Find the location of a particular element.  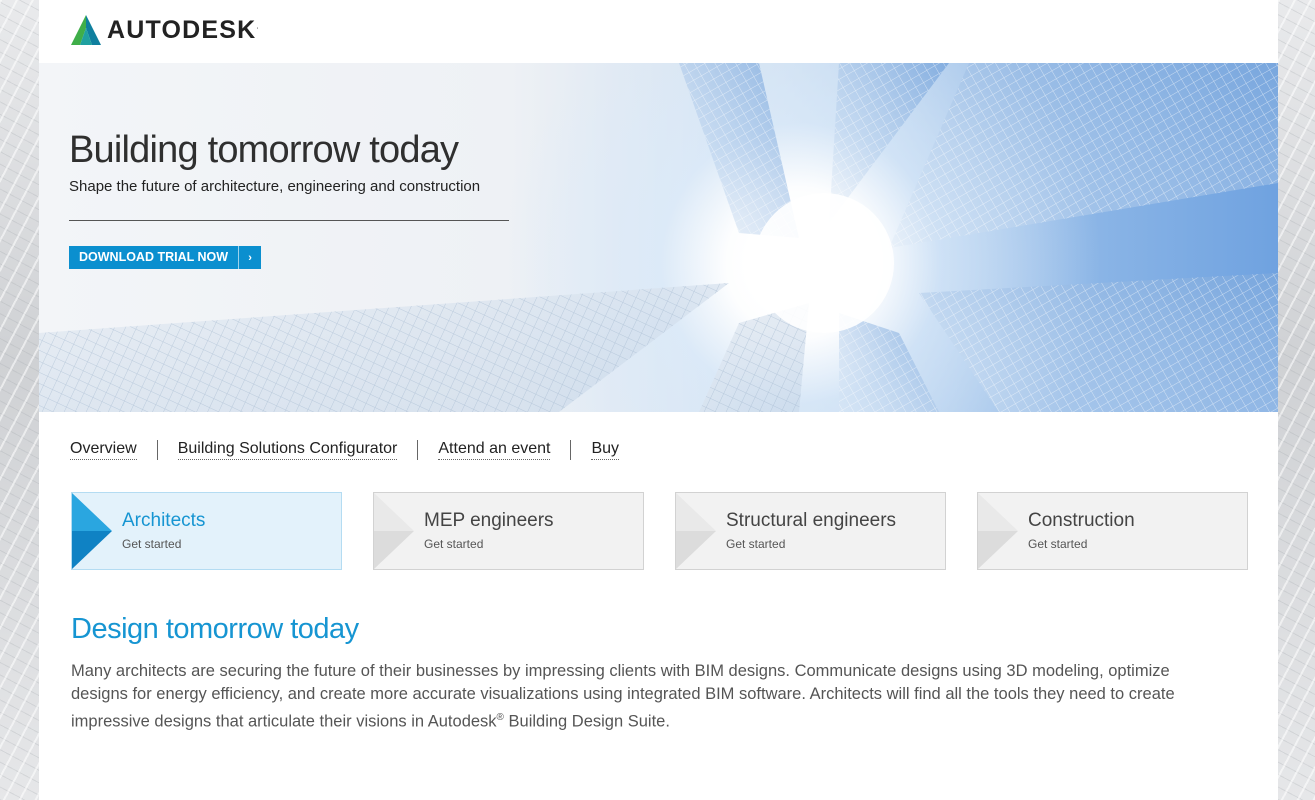

section-body-end: Building Design Suite. is located at coordinates (586, 721).